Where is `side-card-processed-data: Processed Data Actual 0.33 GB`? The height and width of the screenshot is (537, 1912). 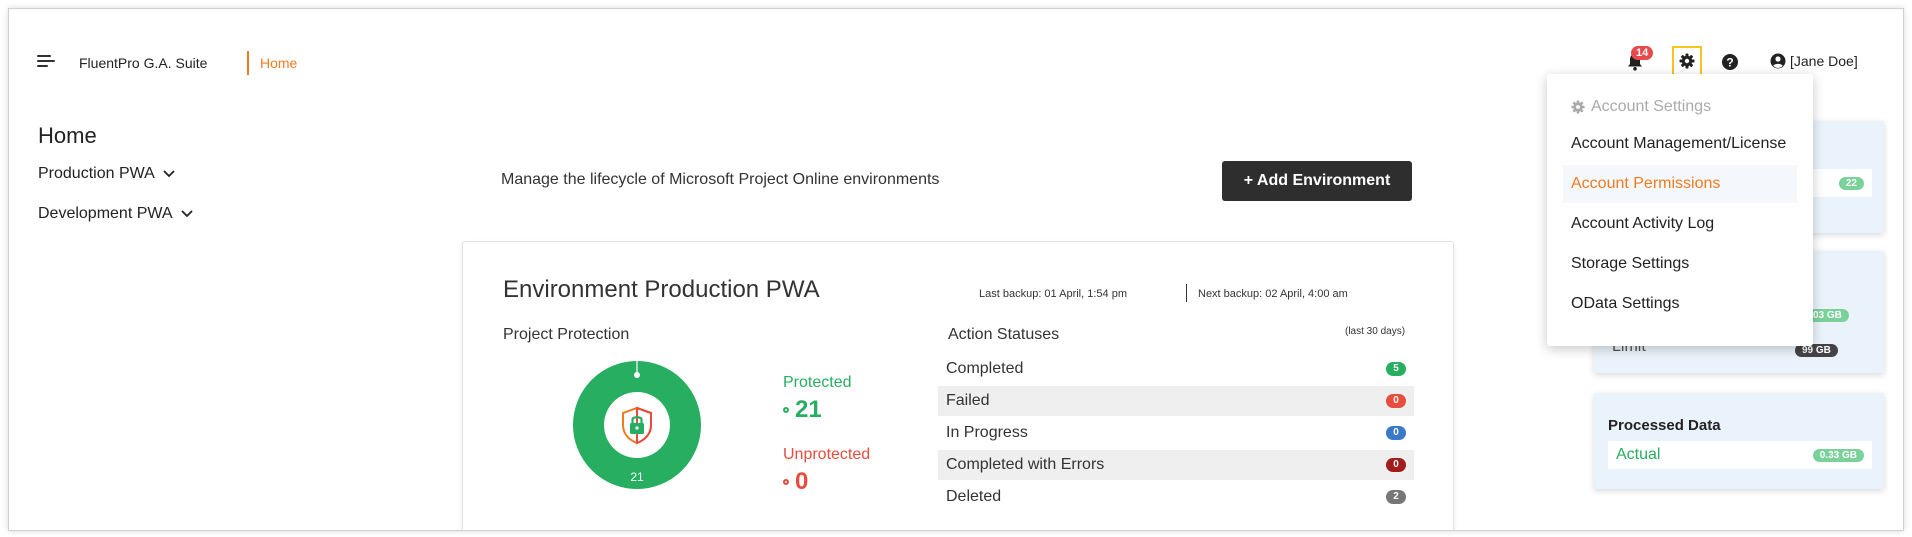 side-card-processed-data: Processed Data Actual 0.33 GB is located at coordinates (1739, 441).